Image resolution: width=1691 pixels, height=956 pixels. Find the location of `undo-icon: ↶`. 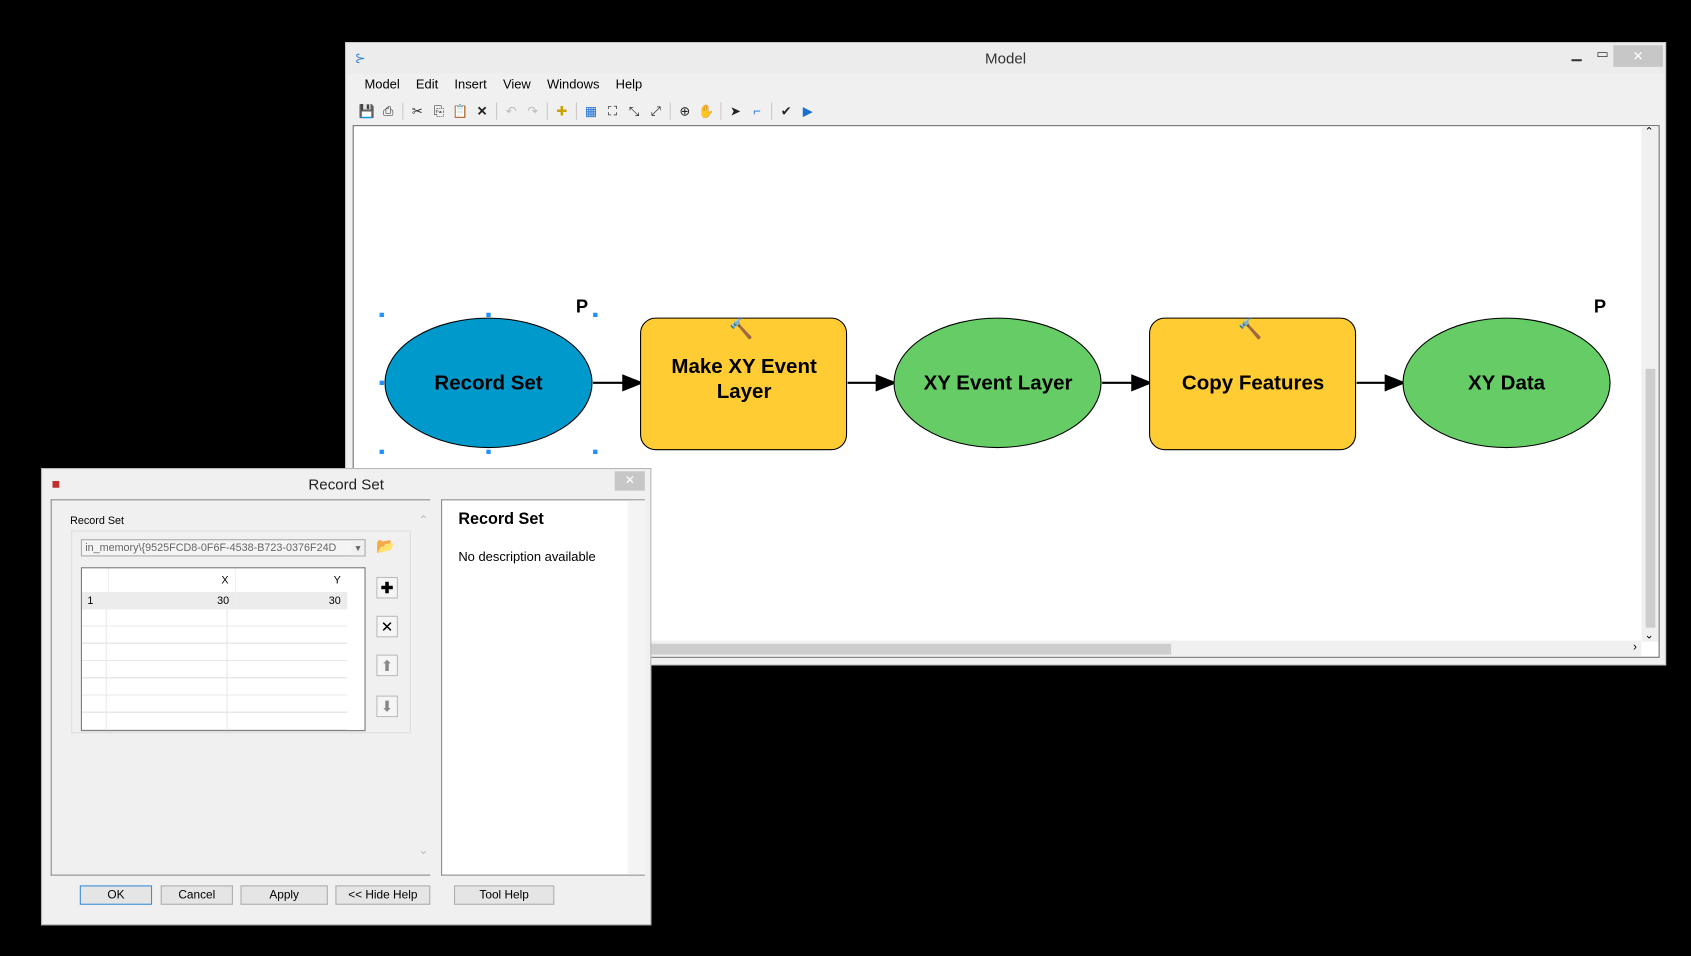

undo-icon: ↶ is located at coordinates (510, 110).